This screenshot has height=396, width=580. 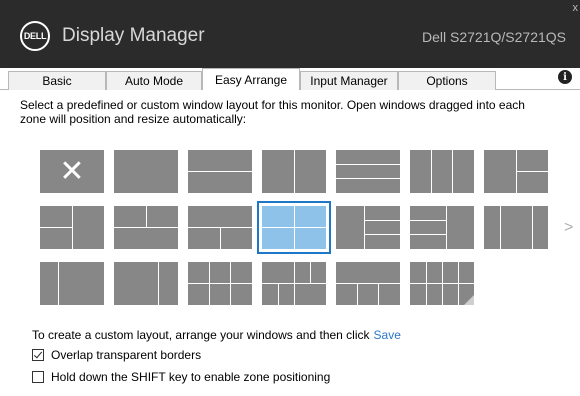 I want to click on layout-mixed-grid, so click(x=294, y=283).